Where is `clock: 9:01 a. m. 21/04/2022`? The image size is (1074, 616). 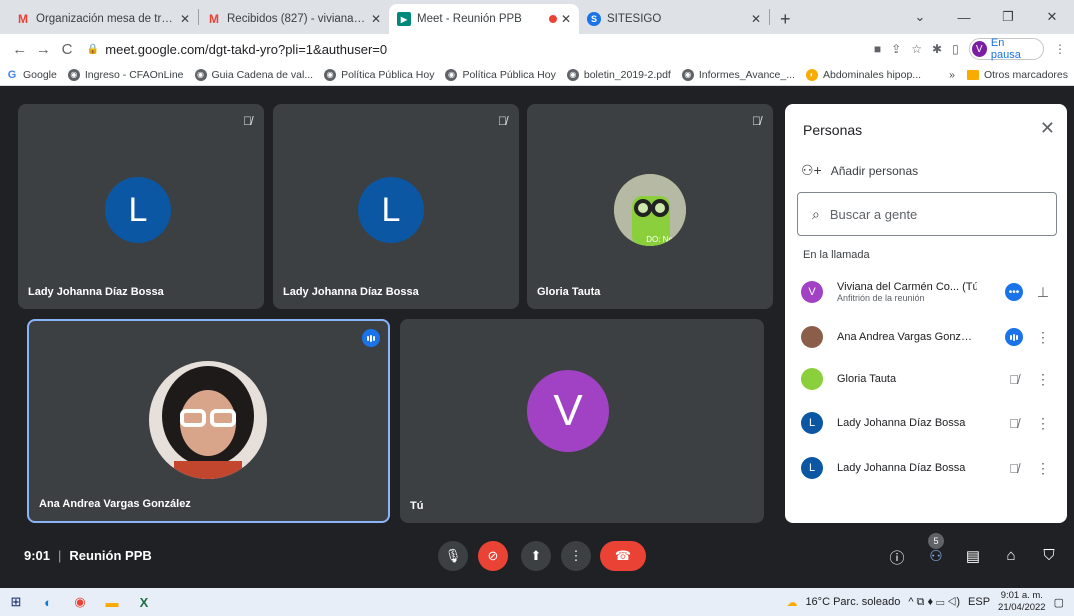
clock: 9:01 a. m. 21/04/2022 is located at coordinates (1022, 602).